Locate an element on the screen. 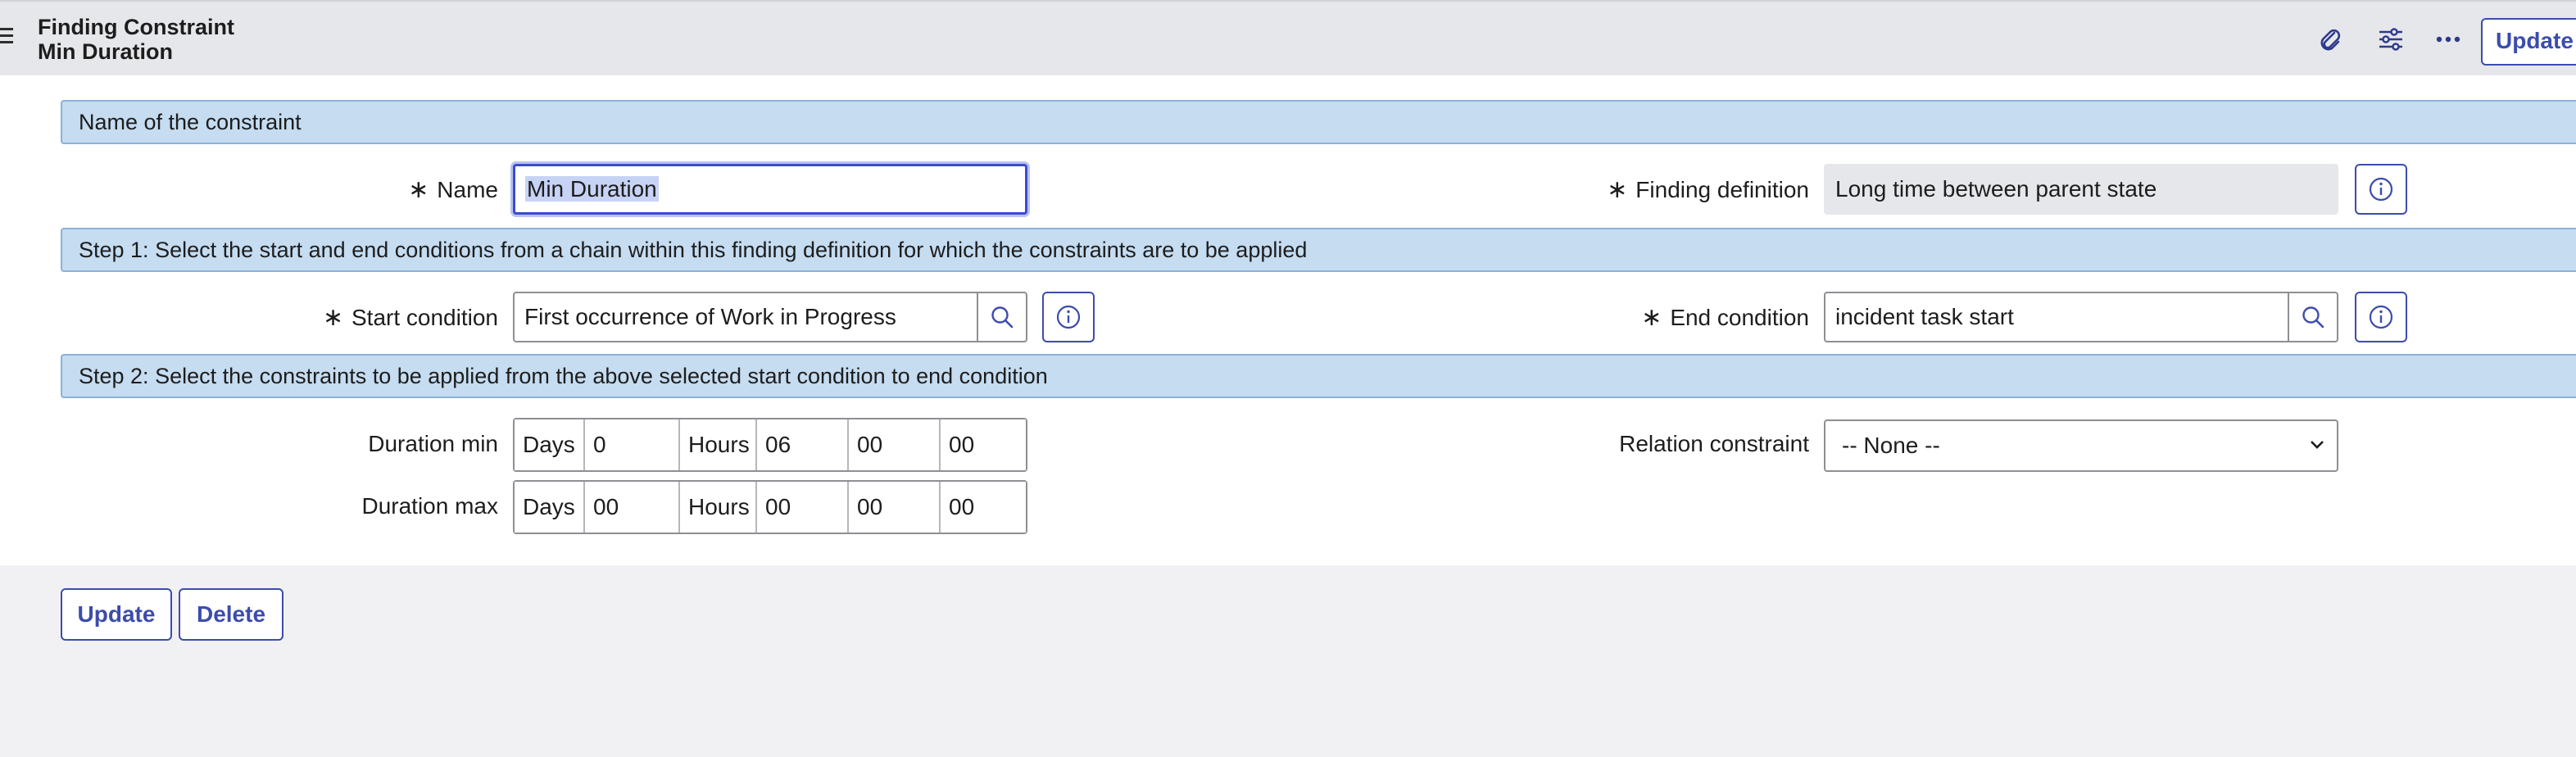 The height and width of the screenshot is (757, 2576). duration-min-label: Duration min is located at coordinates (433, 443).